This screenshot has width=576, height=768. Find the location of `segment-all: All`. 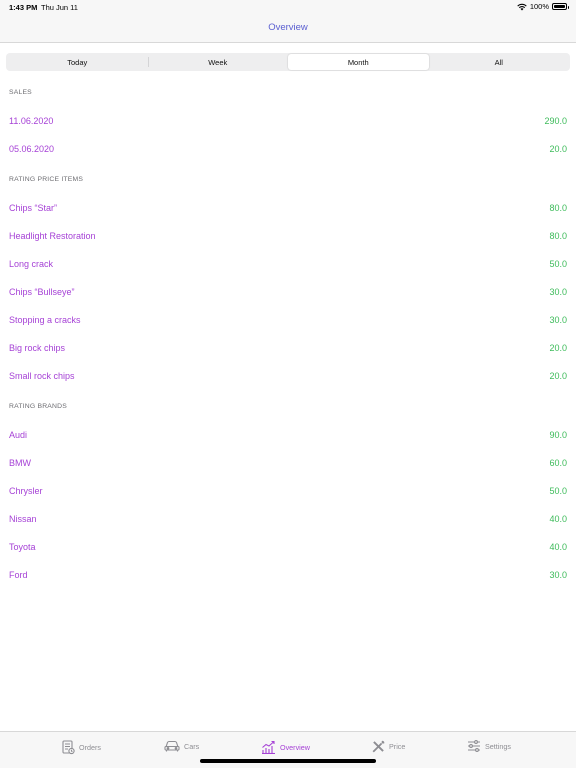

segment-all: All is located at coordinates (499, 62).